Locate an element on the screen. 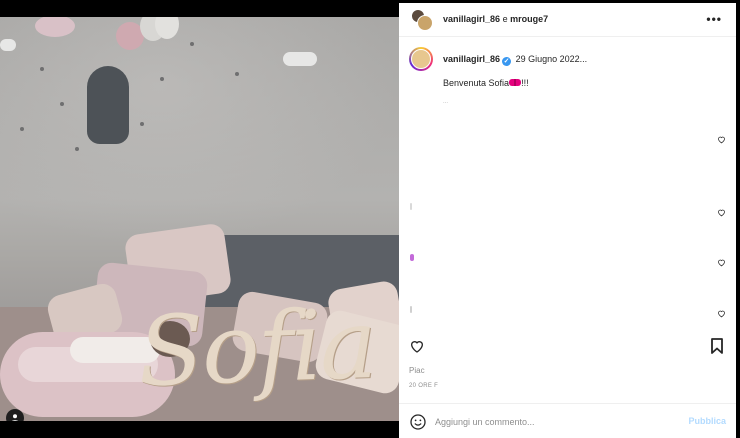 This screenshot has width=740, height=438. ribbon-icon is located at coordinates (515, 82).